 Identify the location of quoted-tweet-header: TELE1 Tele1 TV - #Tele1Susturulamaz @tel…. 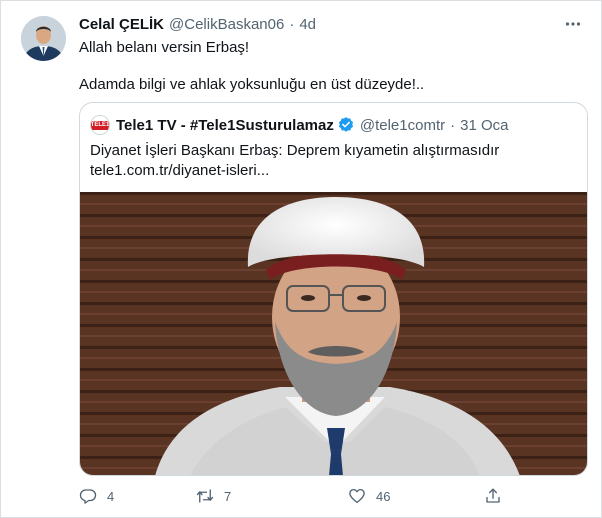
(299, 125).